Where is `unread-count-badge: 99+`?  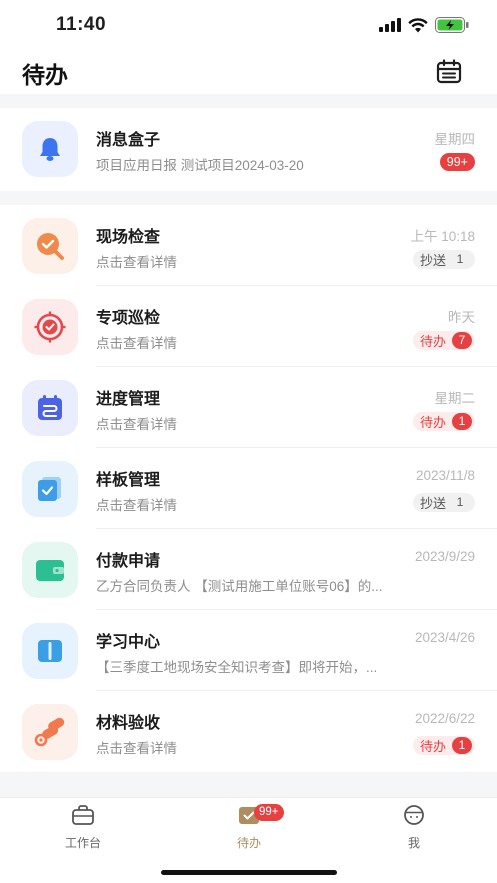
unread-count-badge: 99+ is located at coordinates (457, 162).